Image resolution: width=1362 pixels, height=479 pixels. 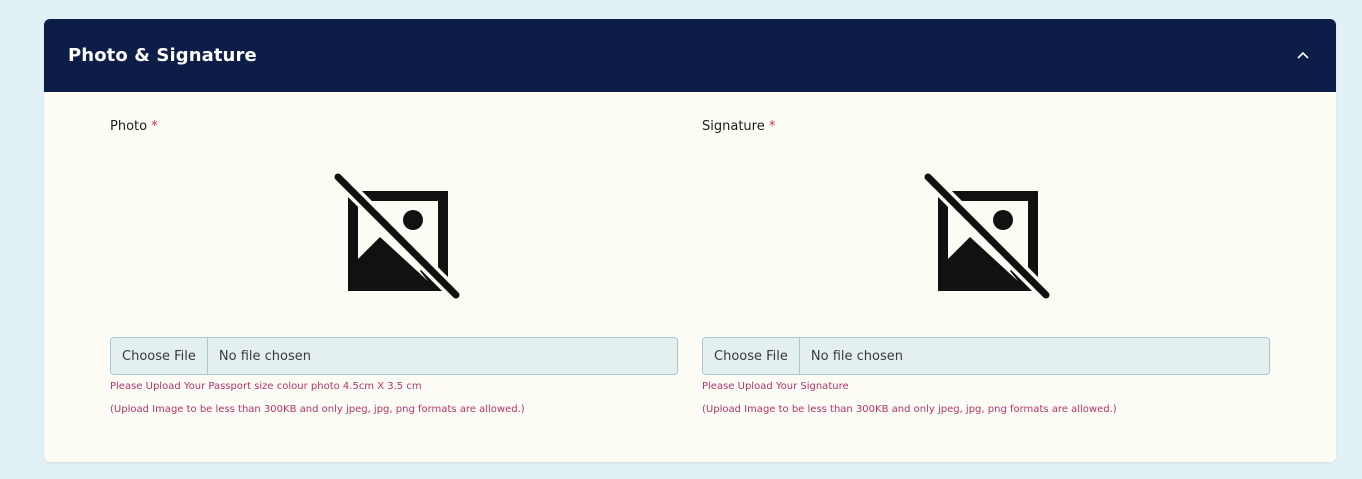 What do you see at coordinates (690, 55) in the screenshot?
I see `section-header: Photo & Signature` at bounding box center [690, 55].